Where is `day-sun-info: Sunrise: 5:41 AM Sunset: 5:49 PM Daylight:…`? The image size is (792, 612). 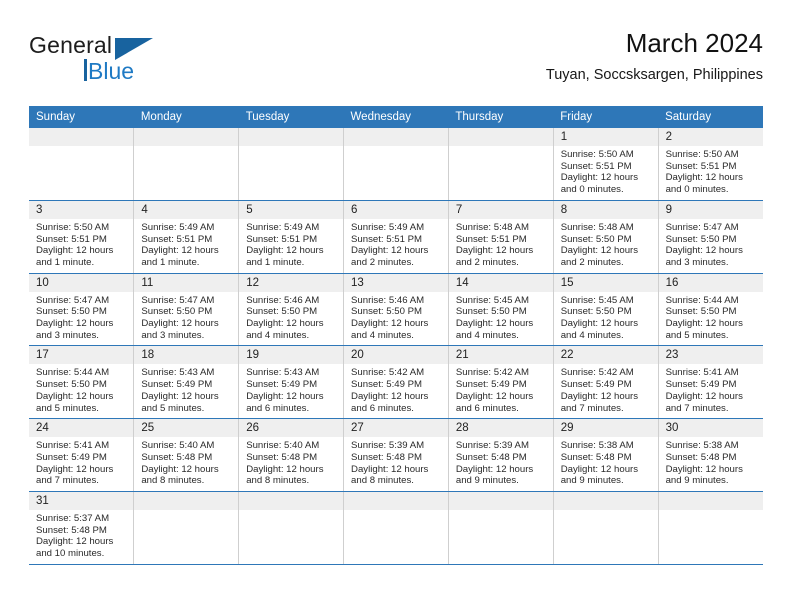
day-sun-info: Sunrise: 5:41 AM Sunset: 5:49 PM Daylight:… is located at coordinates (711, 391).